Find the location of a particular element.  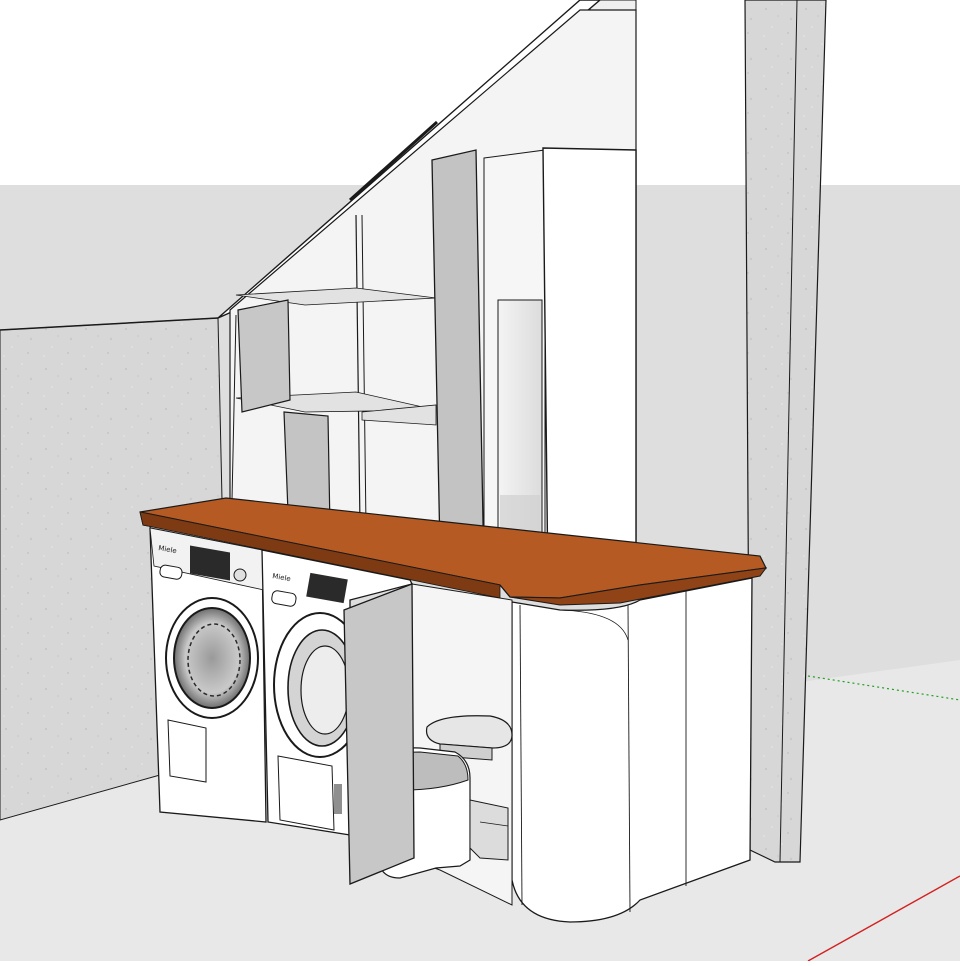

tall-white-door-open is located at coordinates (589, 368).